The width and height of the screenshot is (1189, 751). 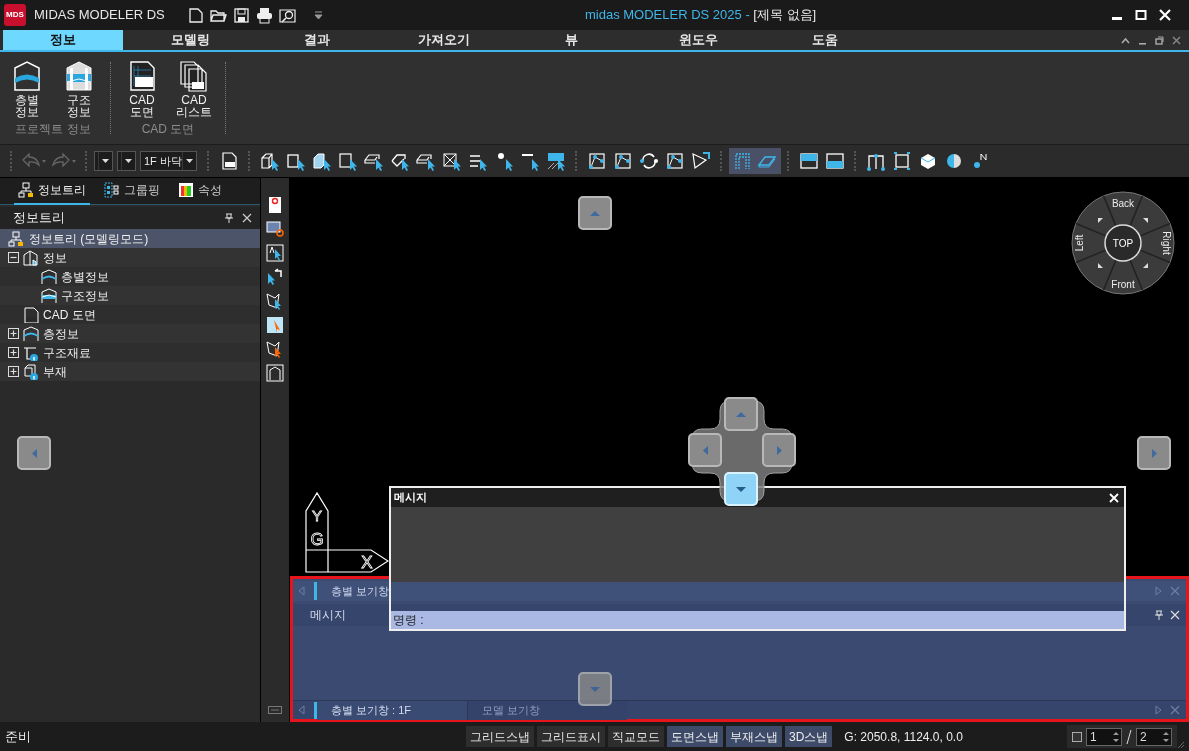 I want to click on window-title: midas MODELER DS 2025 -, so click(x=668, y=15).